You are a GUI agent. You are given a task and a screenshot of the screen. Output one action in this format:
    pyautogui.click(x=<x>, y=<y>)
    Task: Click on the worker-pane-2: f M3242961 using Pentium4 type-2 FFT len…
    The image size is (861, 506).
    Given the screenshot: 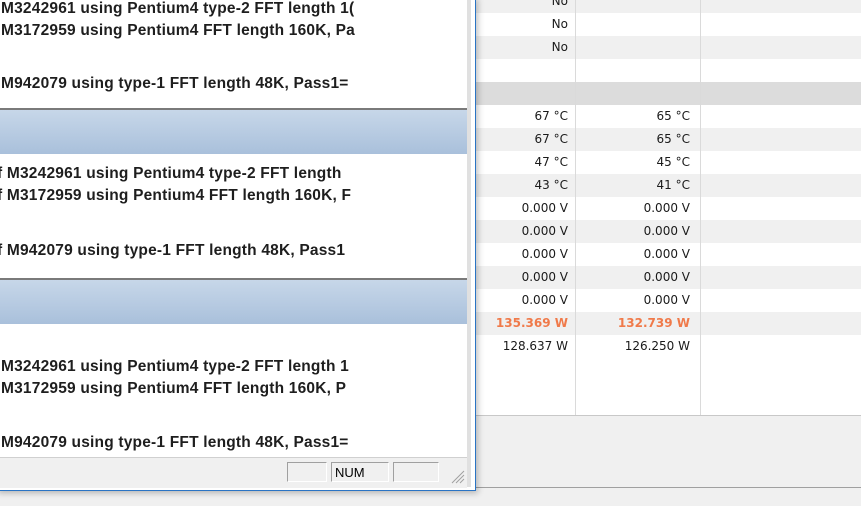 What is the action you would take?
    pyautogui.click(x=233, y=217)
    